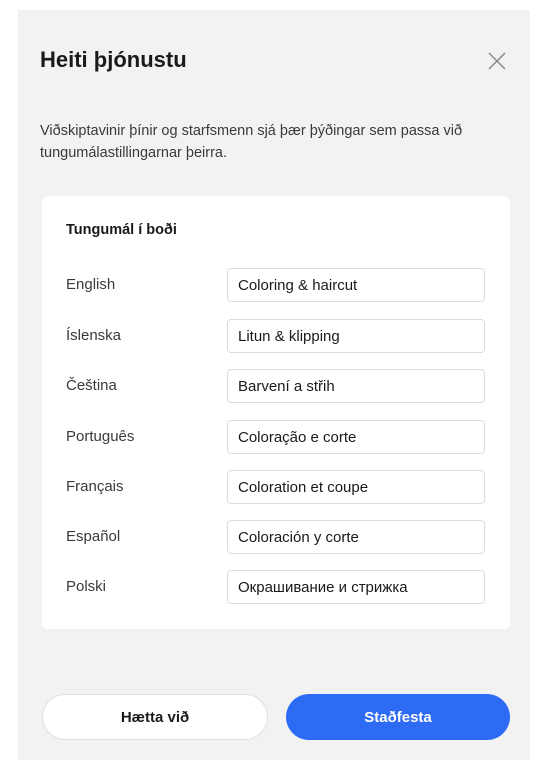  I want to click on language-row-french: Français, so click(276, 487).